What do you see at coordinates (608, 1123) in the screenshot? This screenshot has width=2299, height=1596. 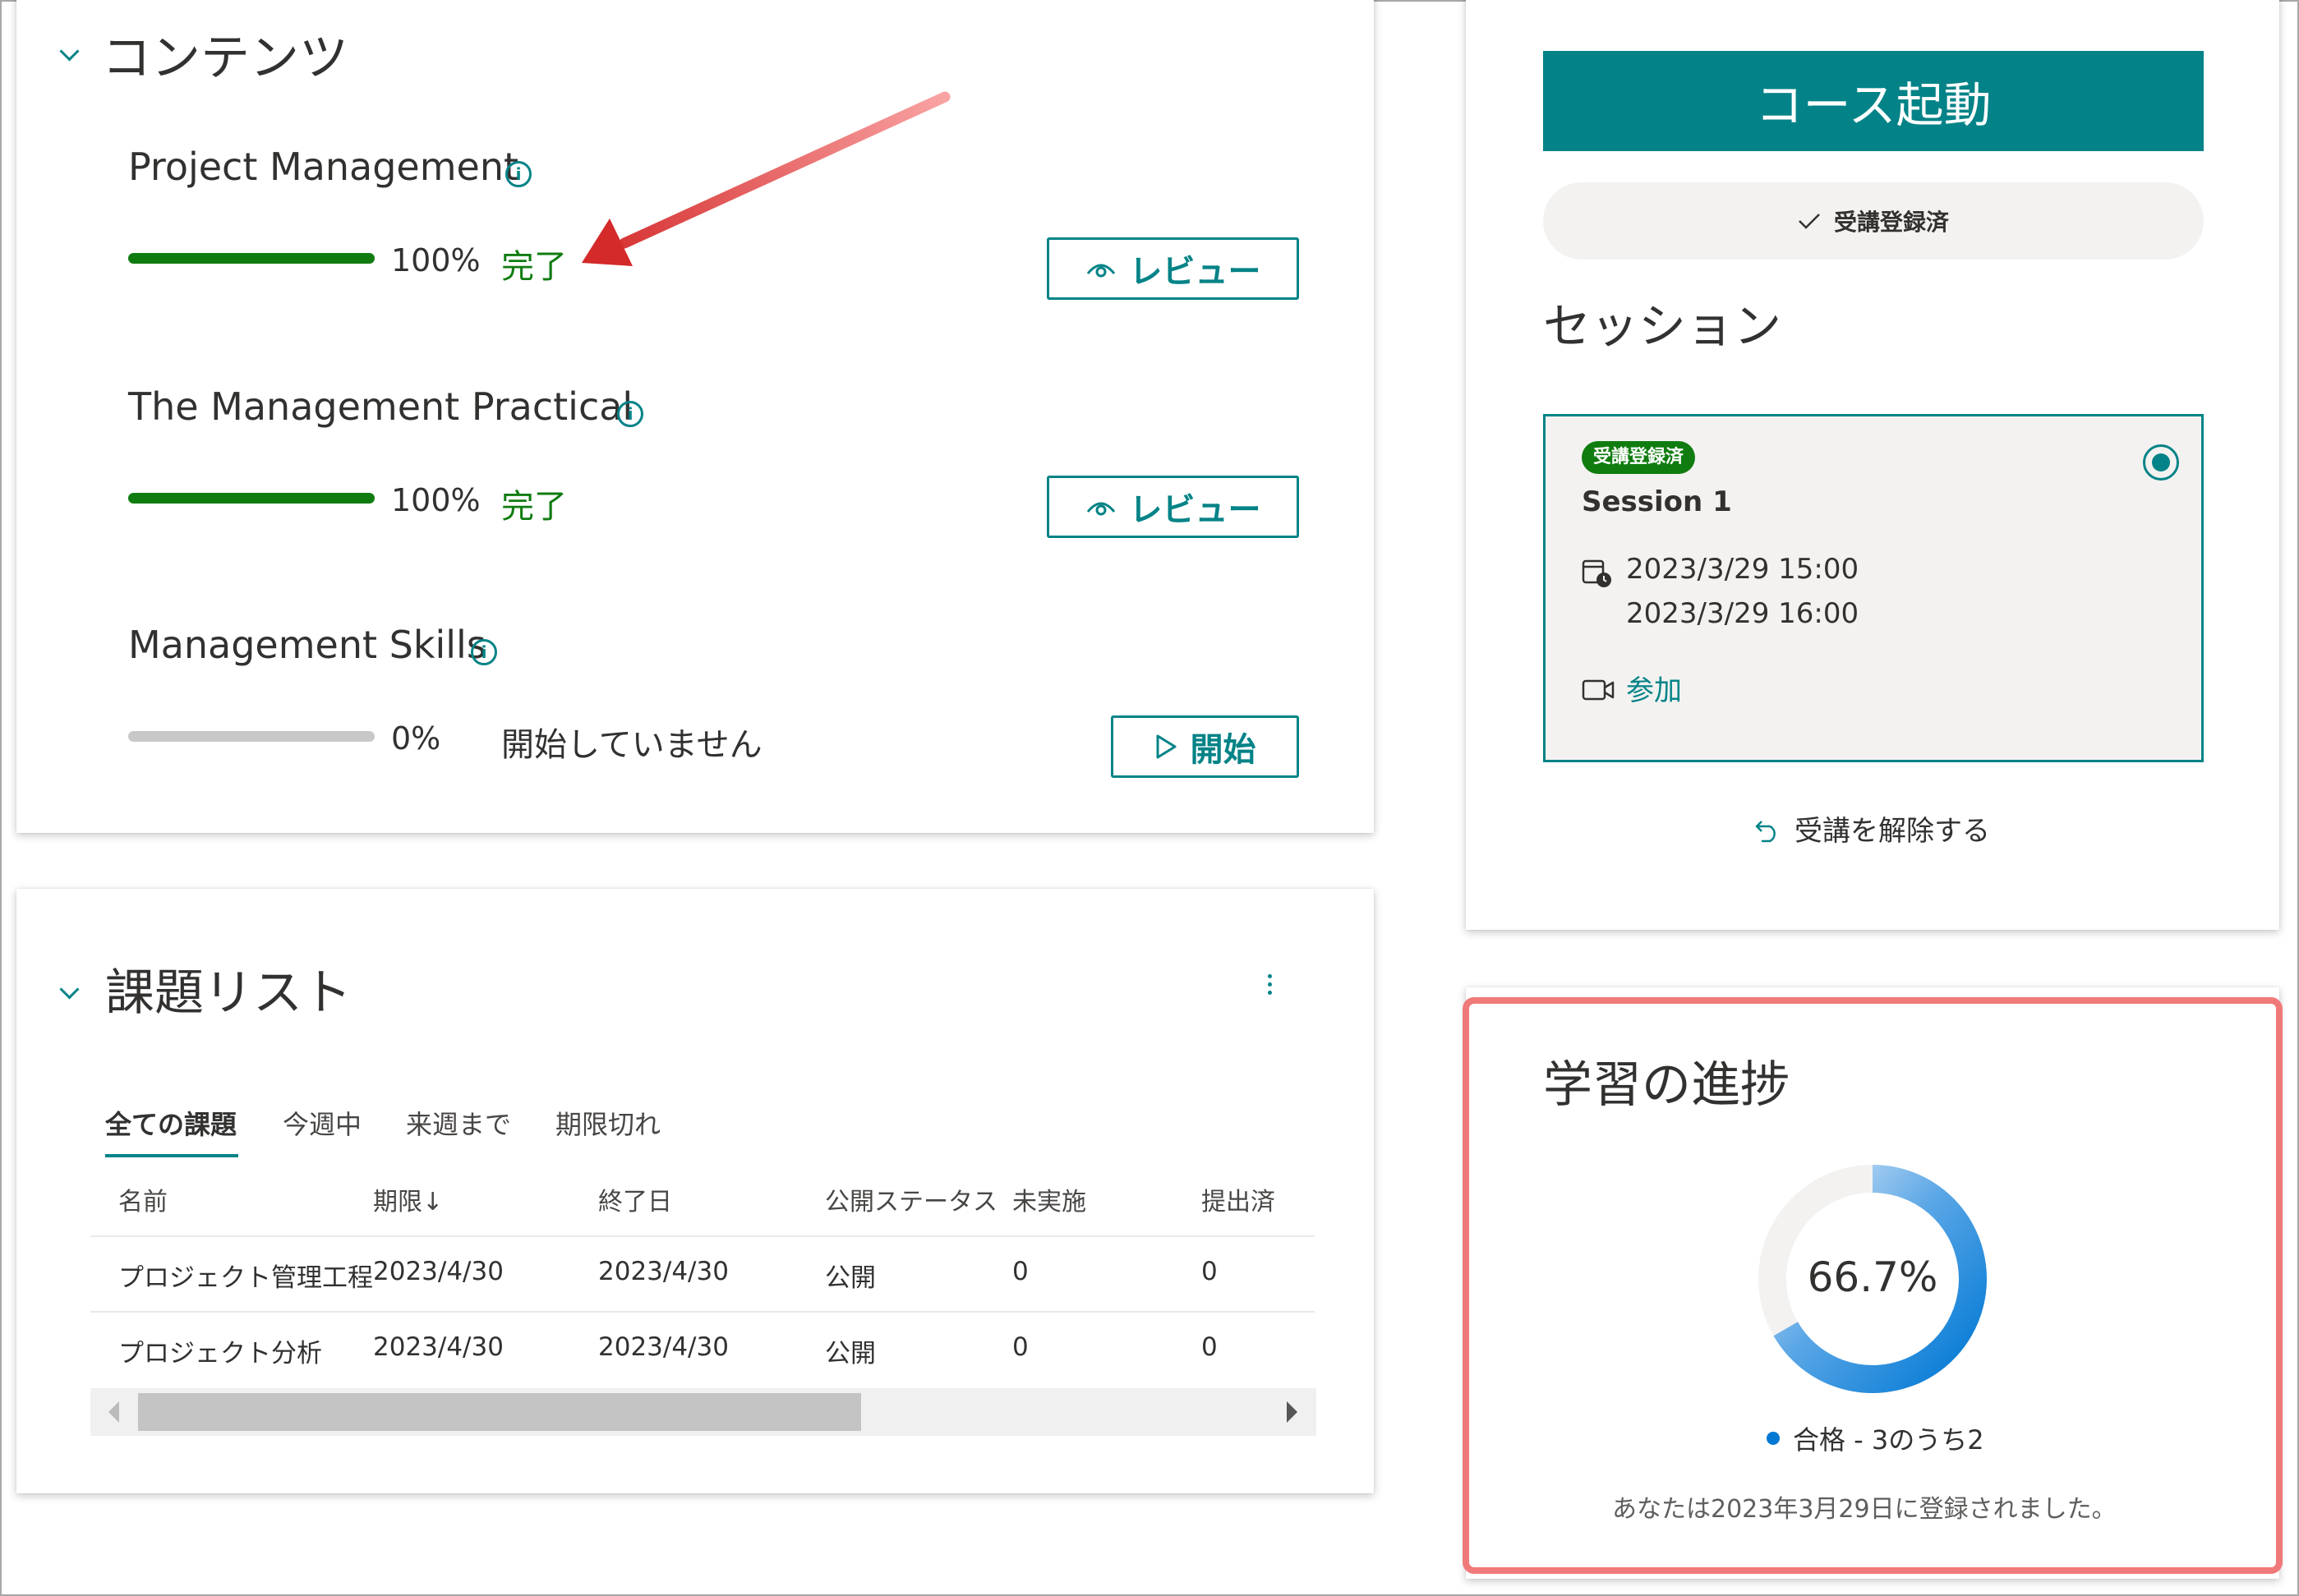 I see `tab-overdue: 期限切れ` at bounding box center [608, 1123].